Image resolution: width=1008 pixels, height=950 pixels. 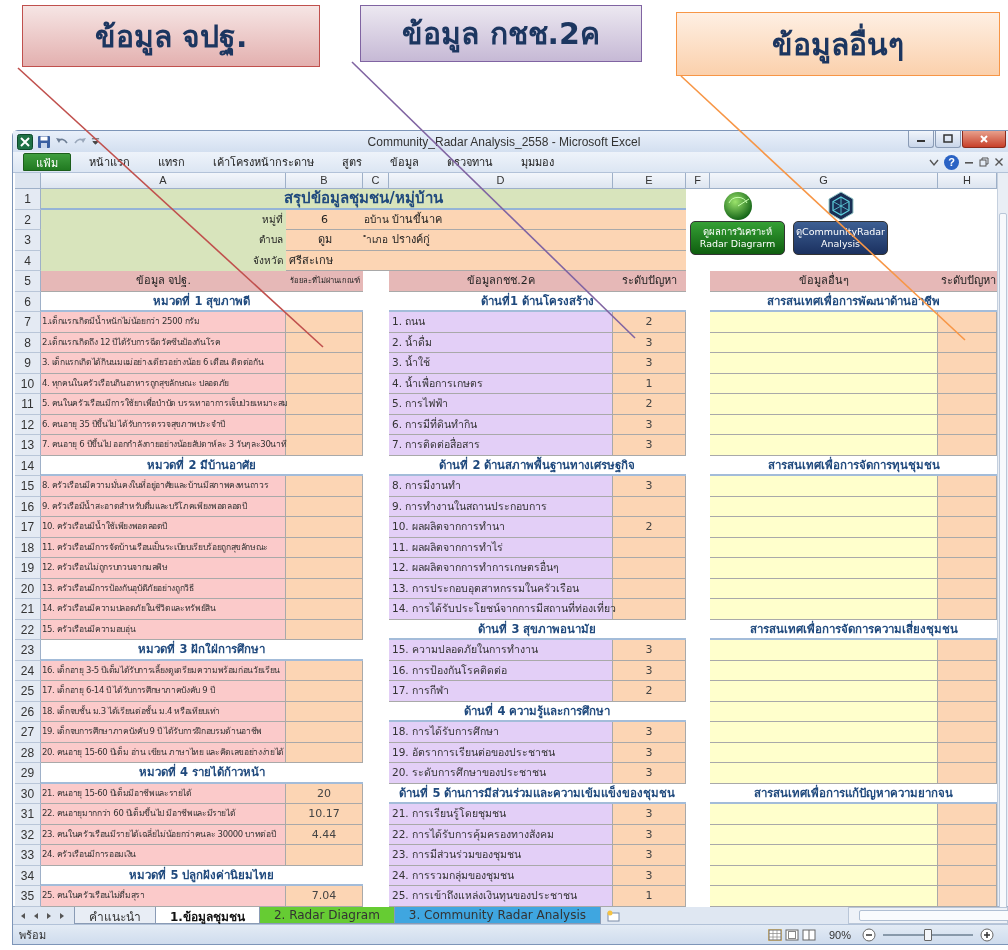 I want to click on table-cell: 11. ผลผลิตจากการทำไร่, so click(x=537, y=547).